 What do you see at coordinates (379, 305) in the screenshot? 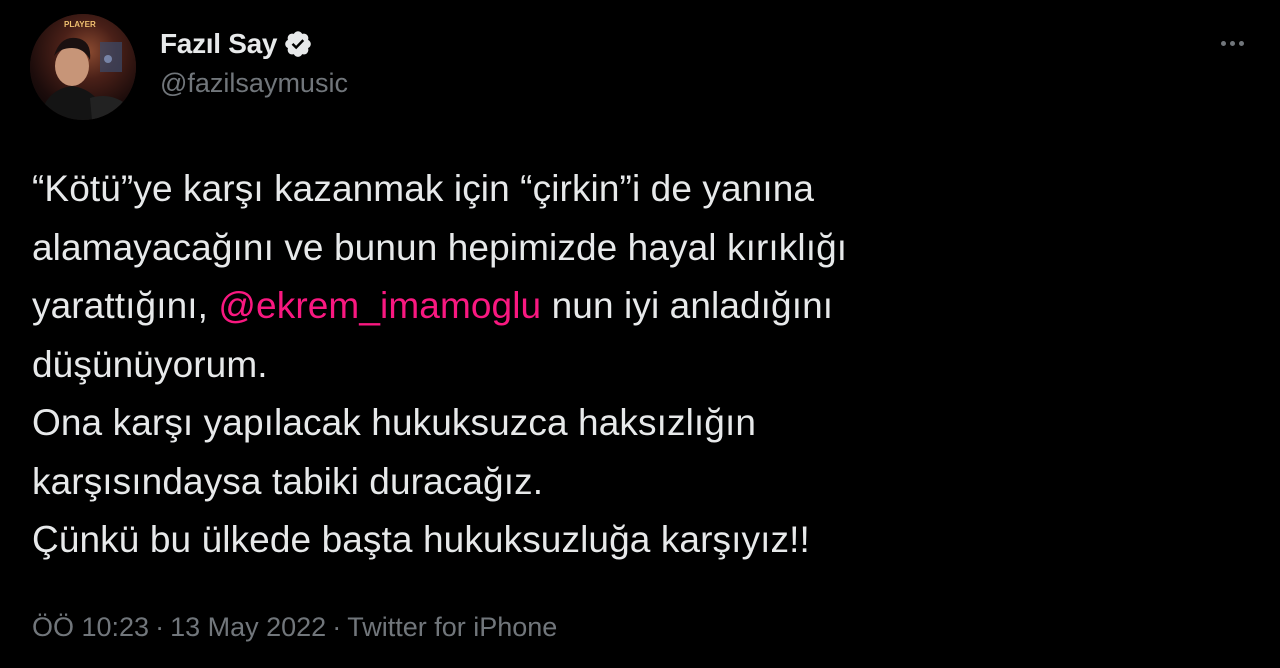
I see `mention-link: @ekrem_imamoglu` at bounding box center [379, 305].